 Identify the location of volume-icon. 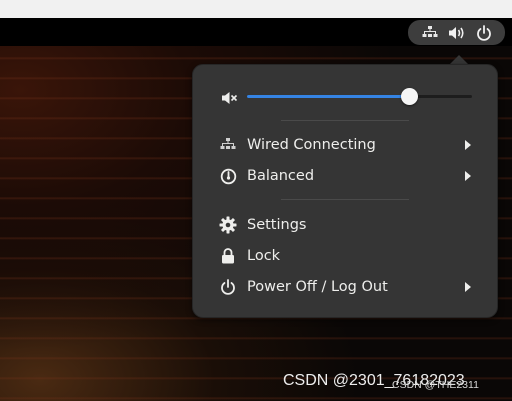
(457, 33).